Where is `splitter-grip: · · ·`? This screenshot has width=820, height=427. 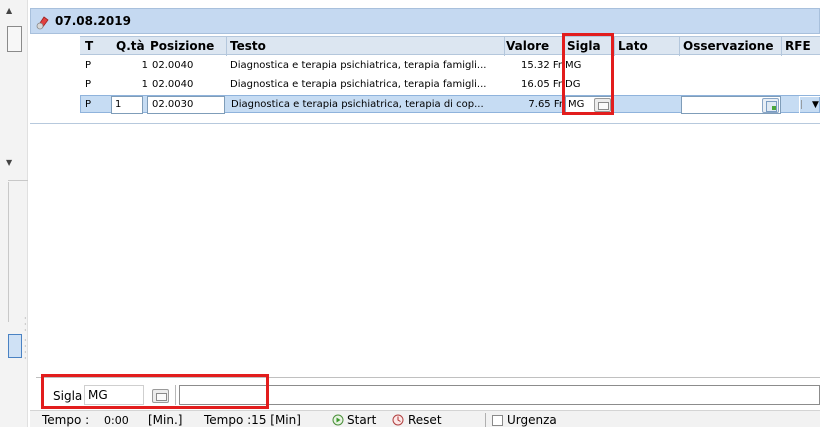 splitter-grip: · · · is located at coordinates (25, 325).